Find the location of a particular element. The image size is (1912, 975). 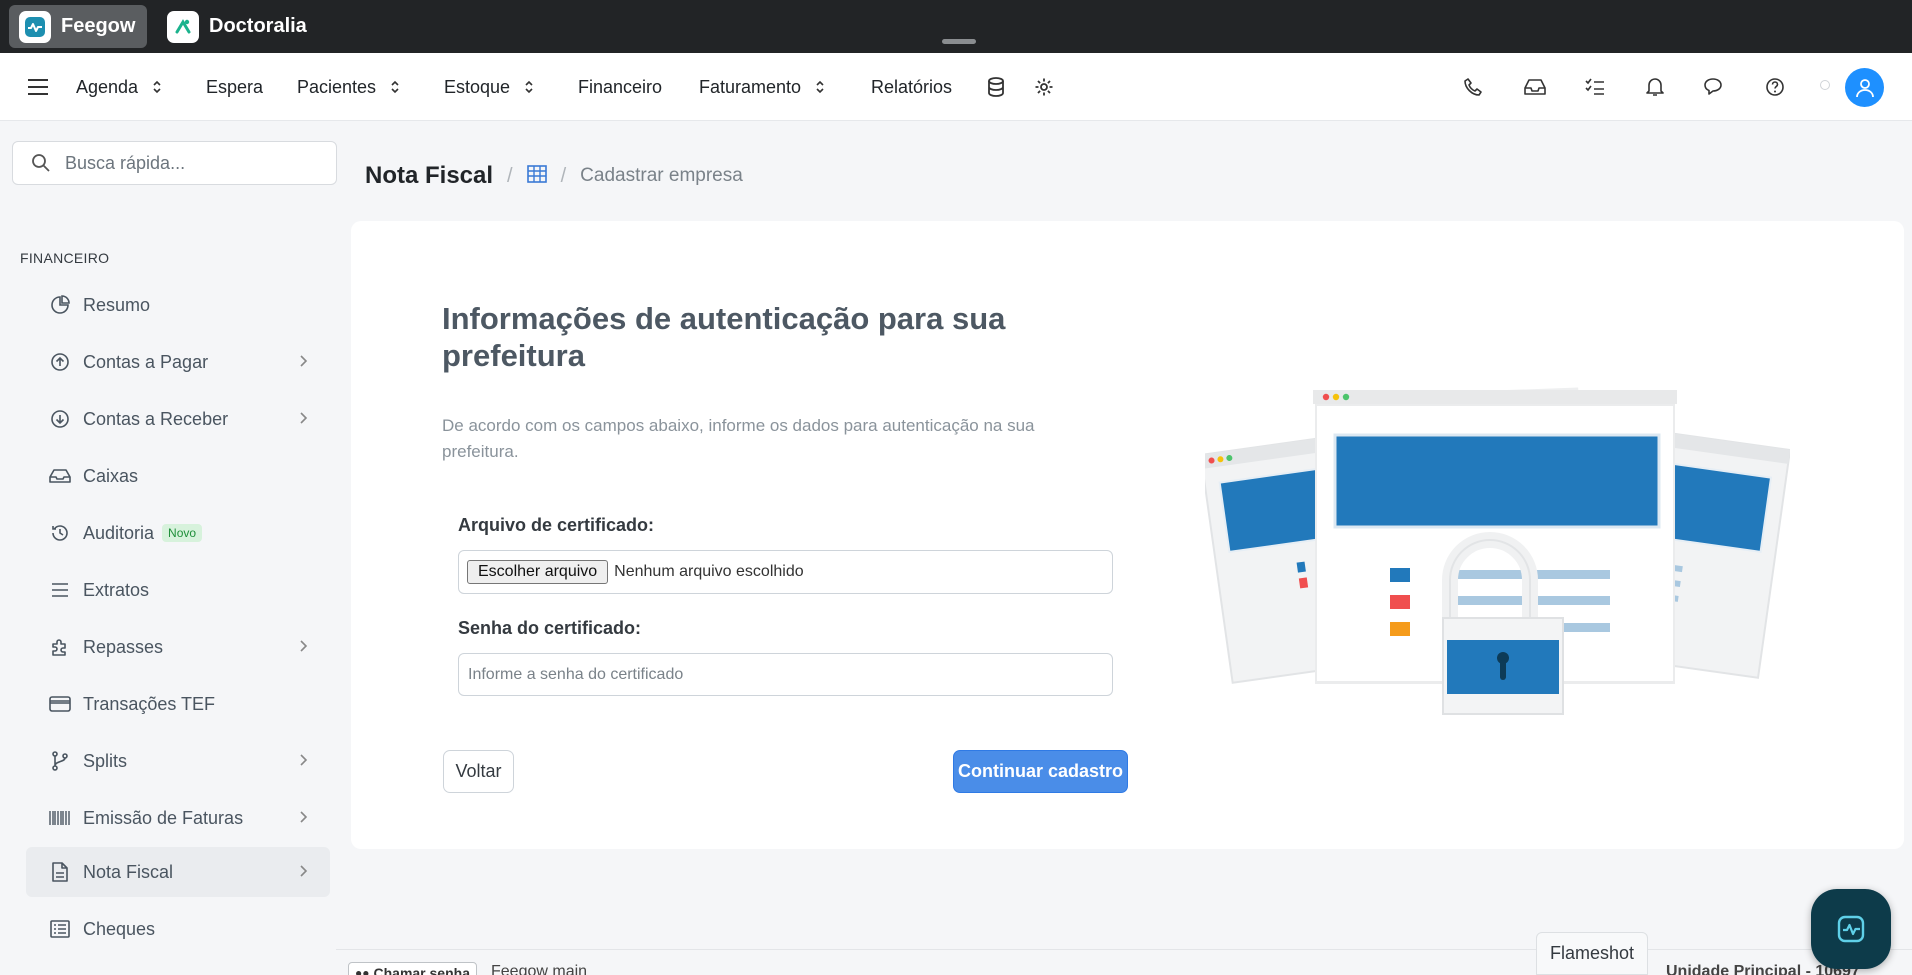

tab-doctoralia: Doctoralia is located at coordinates (238, 26).